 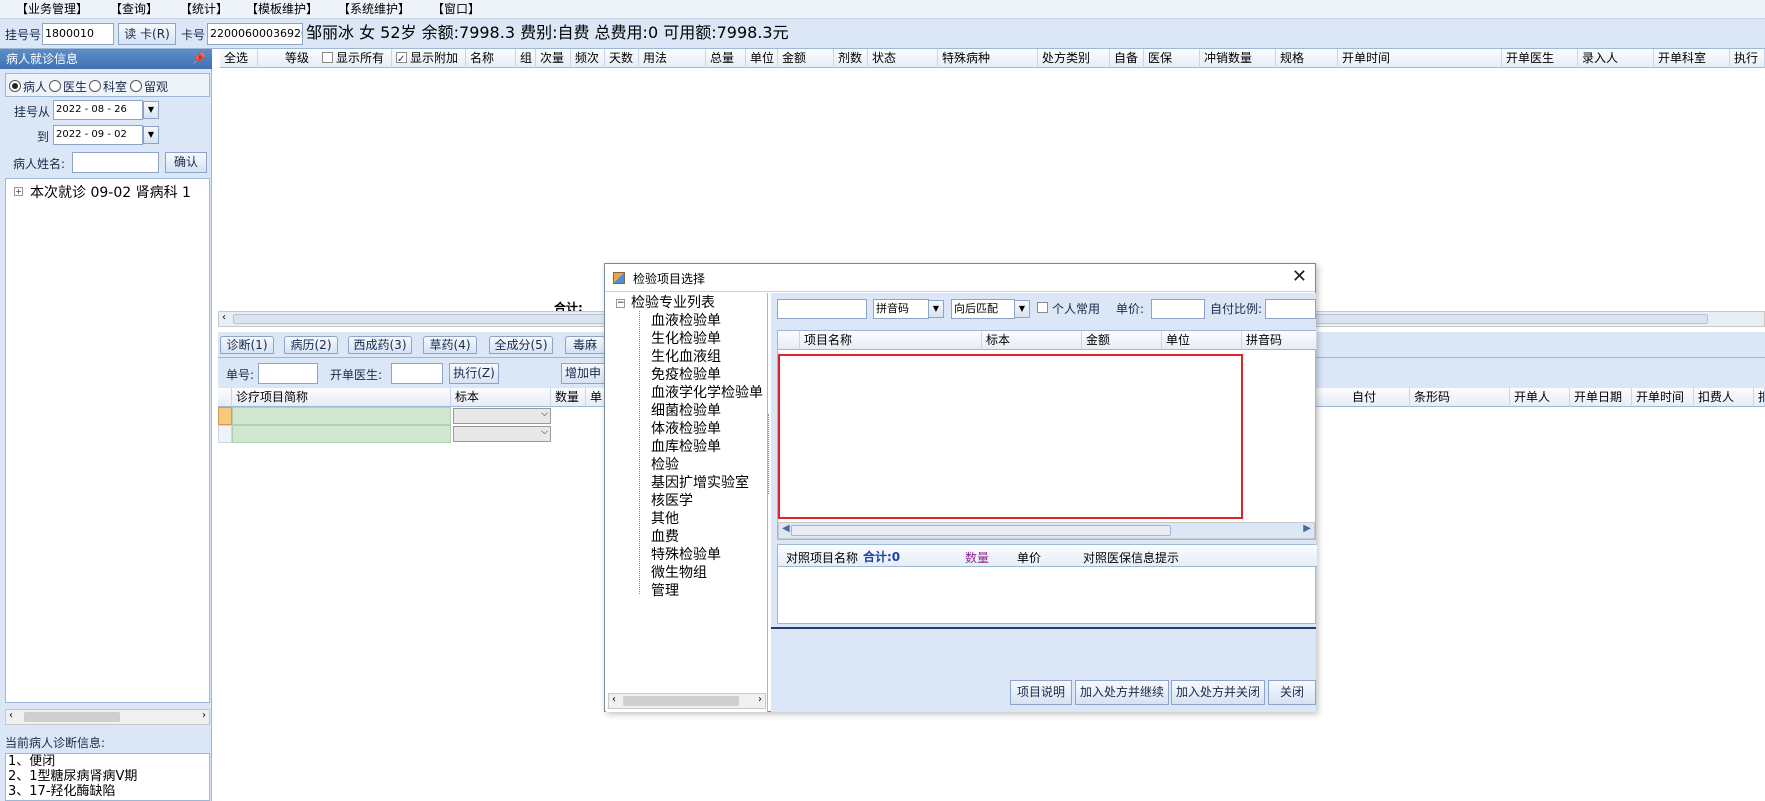 What do you see at coordinates (585, 345) in the screenshot?
I see `tab-narcotic: 毒麻` at bounding box center [585, 345].